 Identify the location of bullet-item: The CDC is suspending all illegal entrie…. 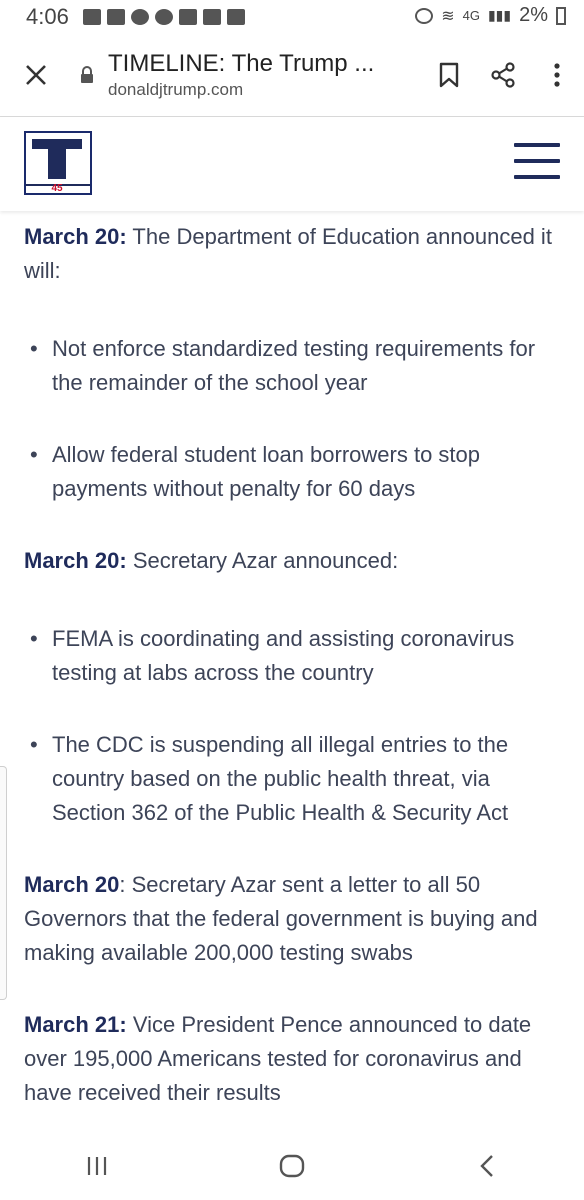
(294, 779).